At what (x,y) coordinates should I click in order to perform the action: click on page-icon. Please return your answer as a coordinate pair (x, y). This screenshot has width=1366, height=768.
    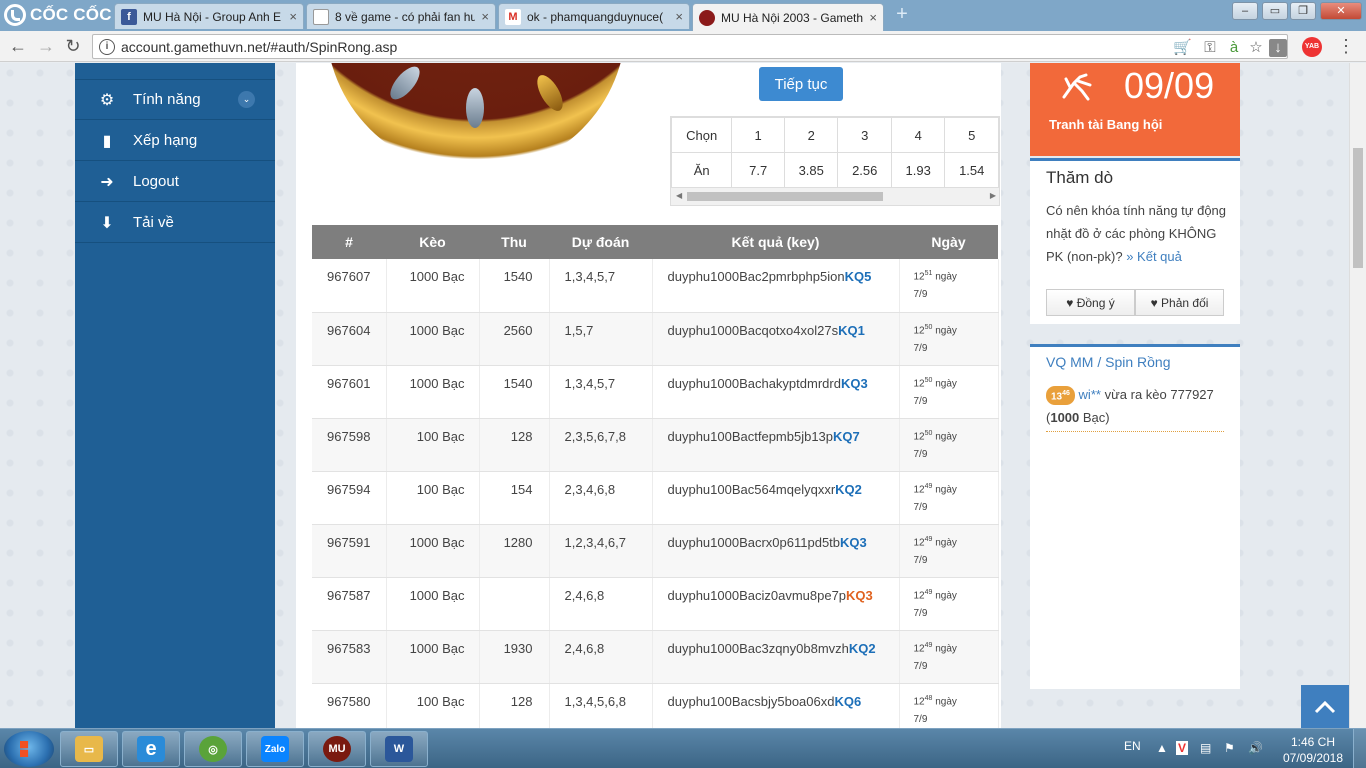
    Looking at the image, I should click on (321, 16).